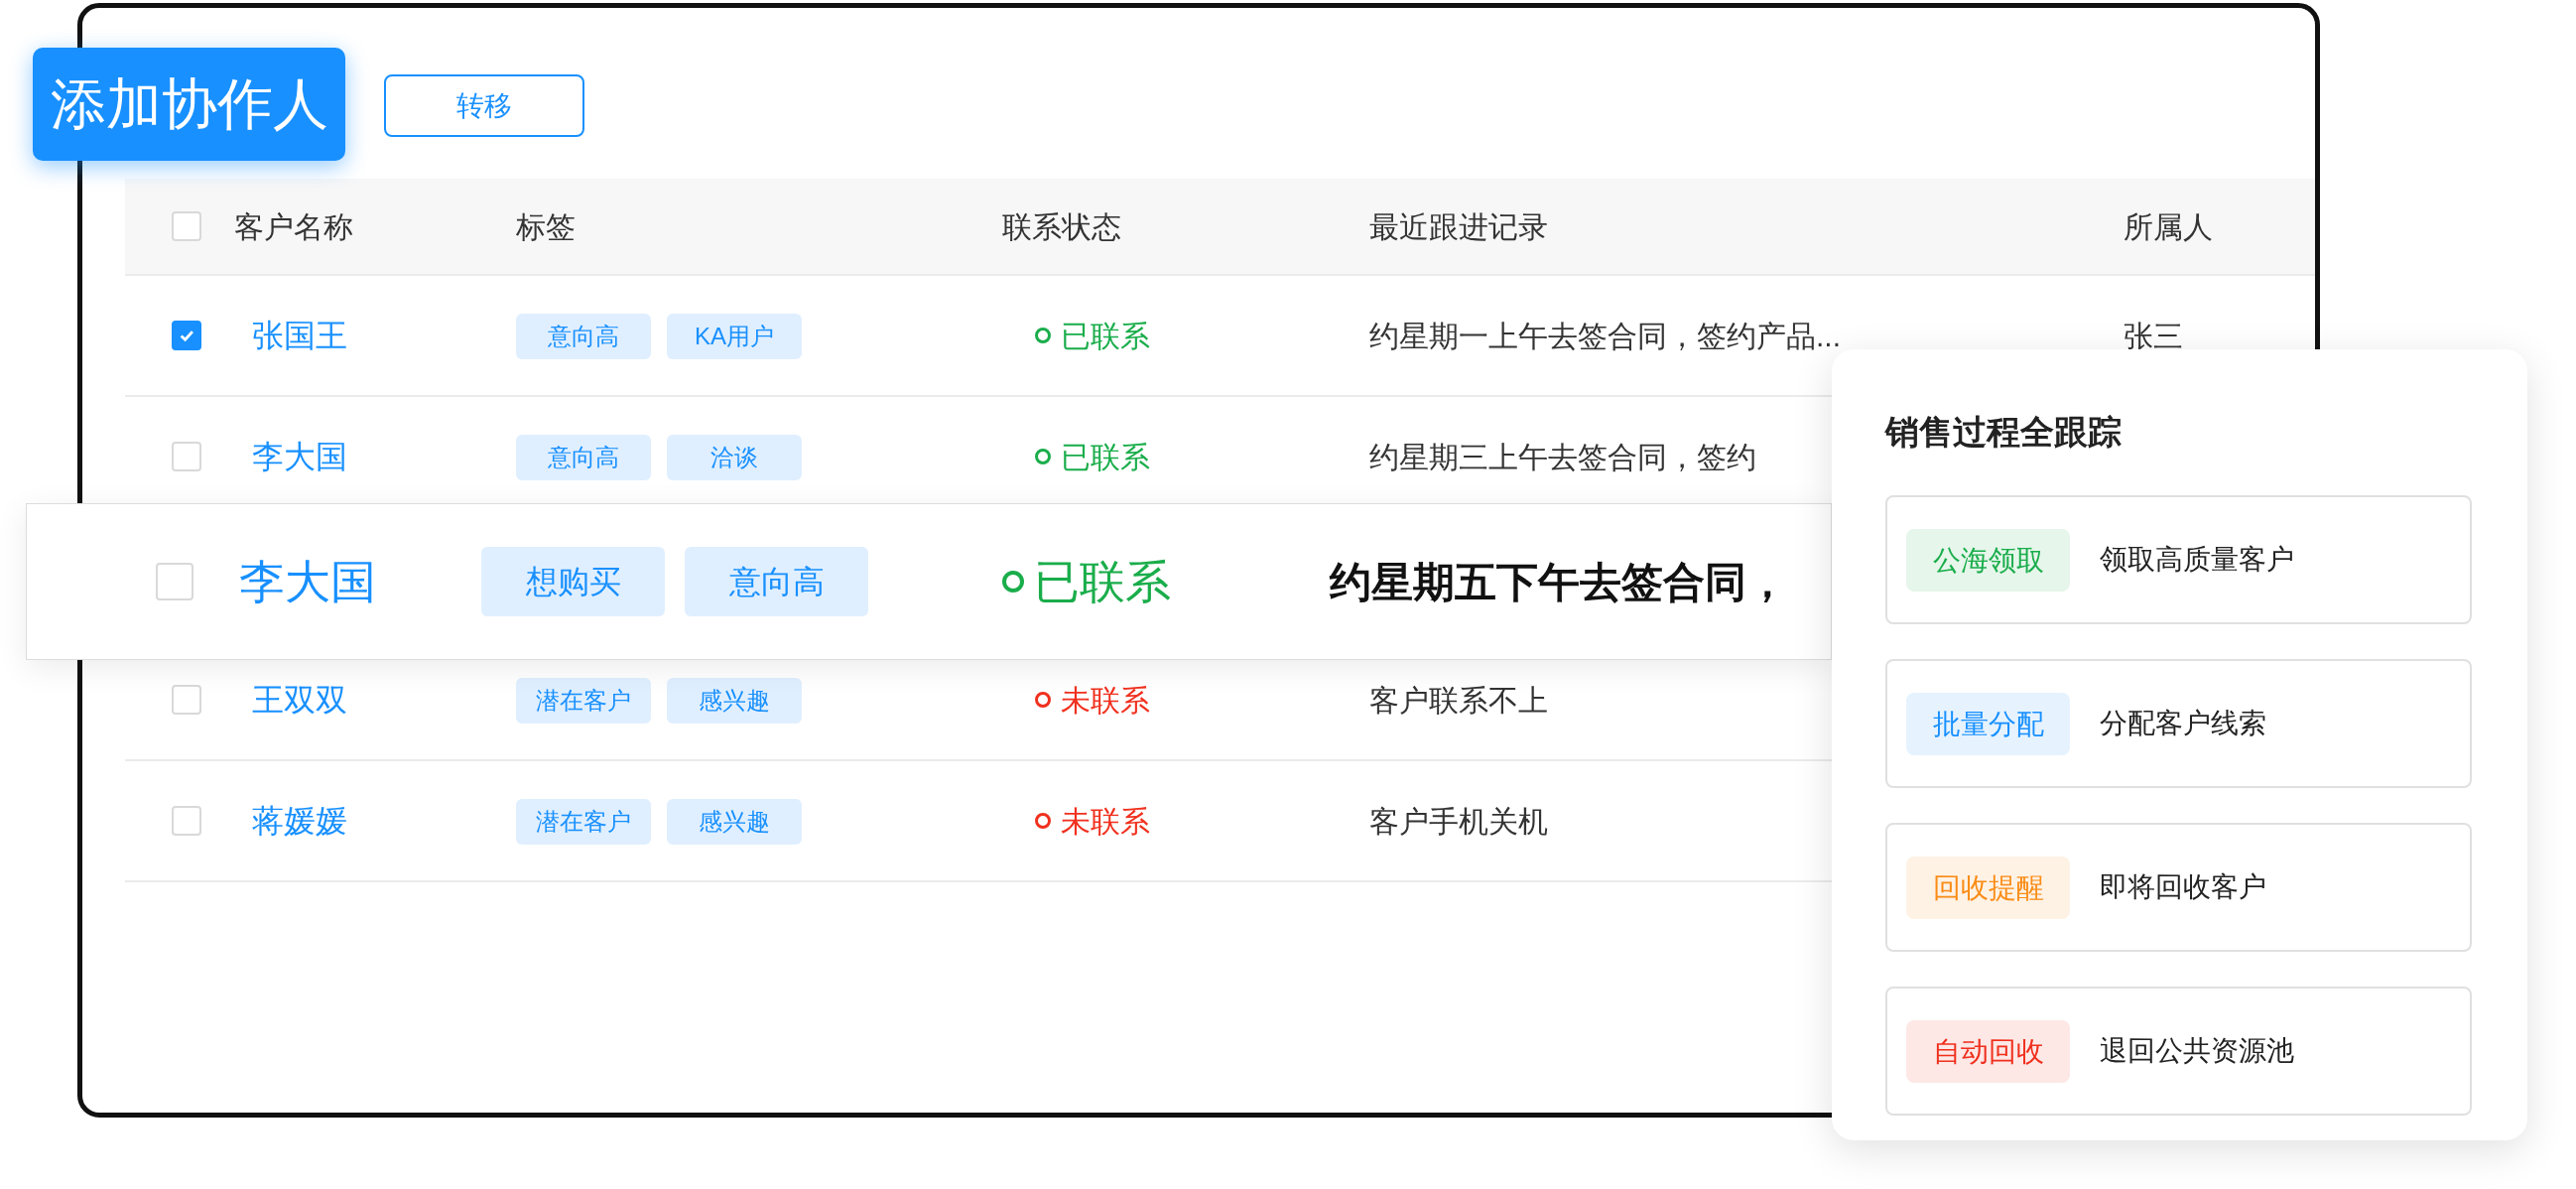 The image size is (2576, 1189). I want to click on column-header: 标签, so click(546, 227).